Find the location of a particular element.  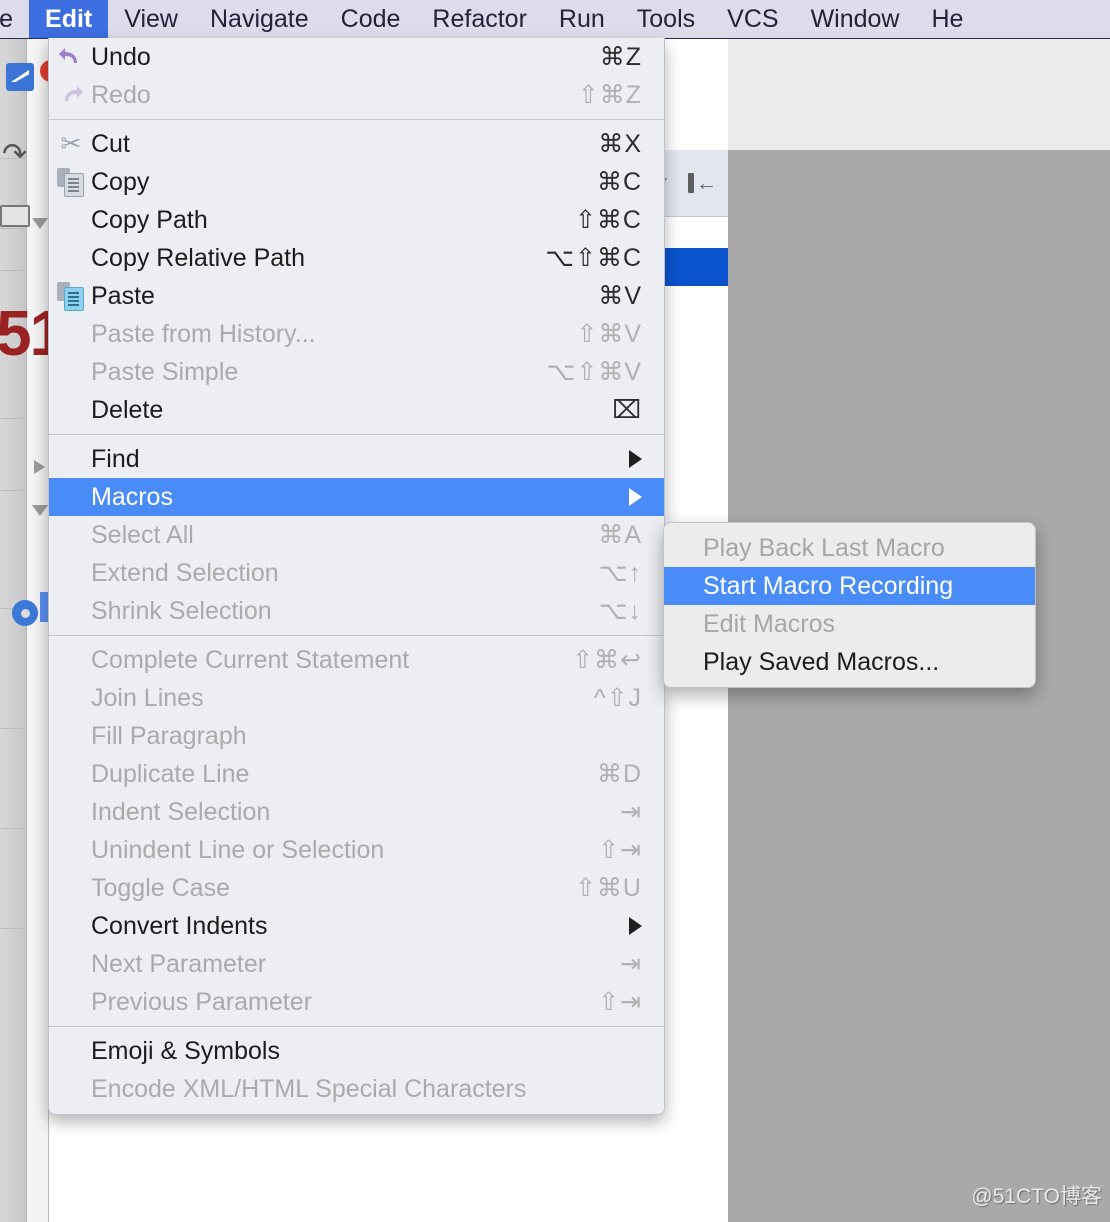

breakpoint-dot-icon is located at coordinates (25, 613).